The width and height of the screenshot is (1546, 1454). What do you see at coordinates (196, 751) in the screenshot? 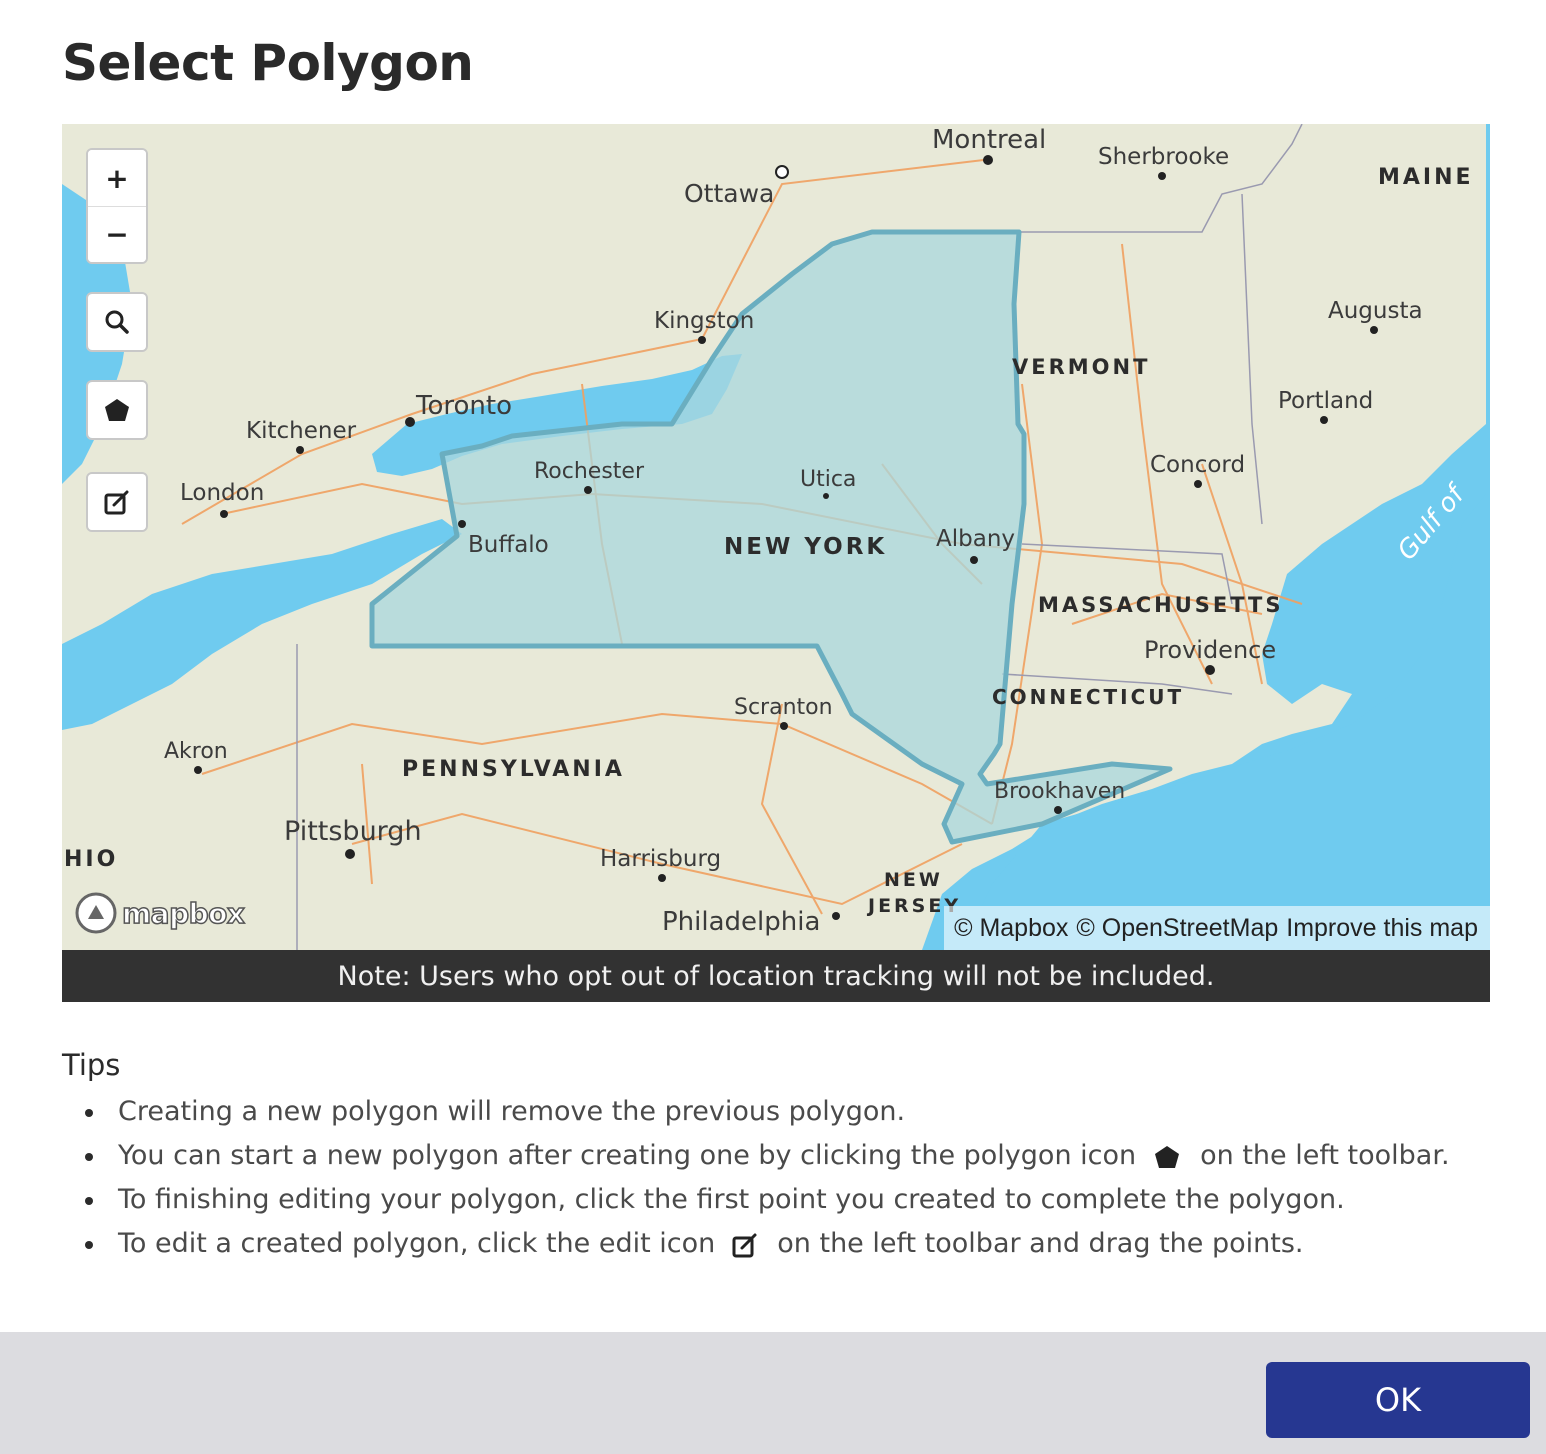
I see `label-akron: Akron` at bounding box center [196, 751].